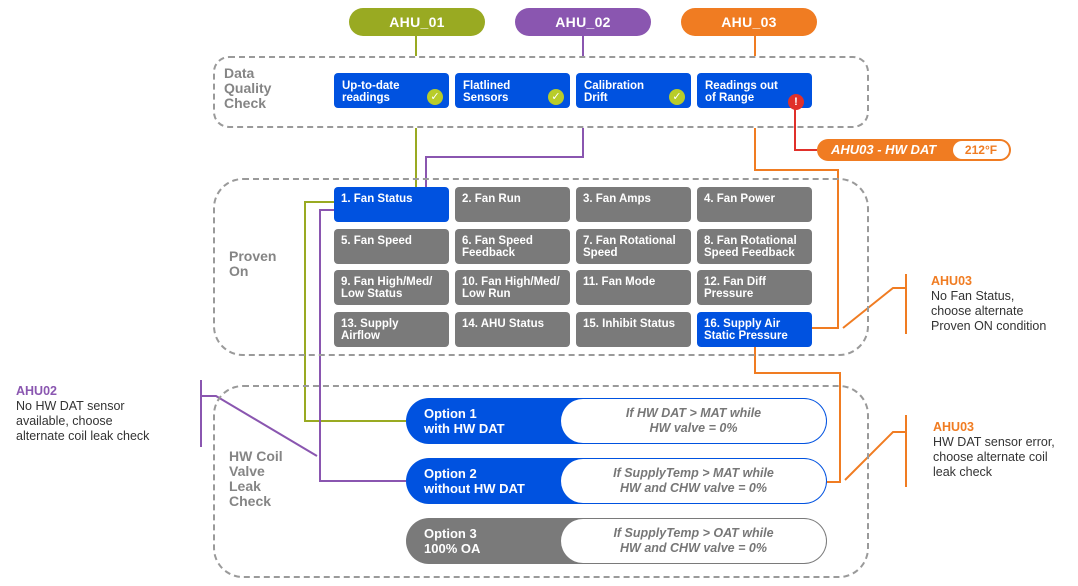 This screenshot has width=1078, height=586. What do you see at coordinates (239, 73) in the screenshot?
I see `label-line: Data` at bounding box center [239, 73].